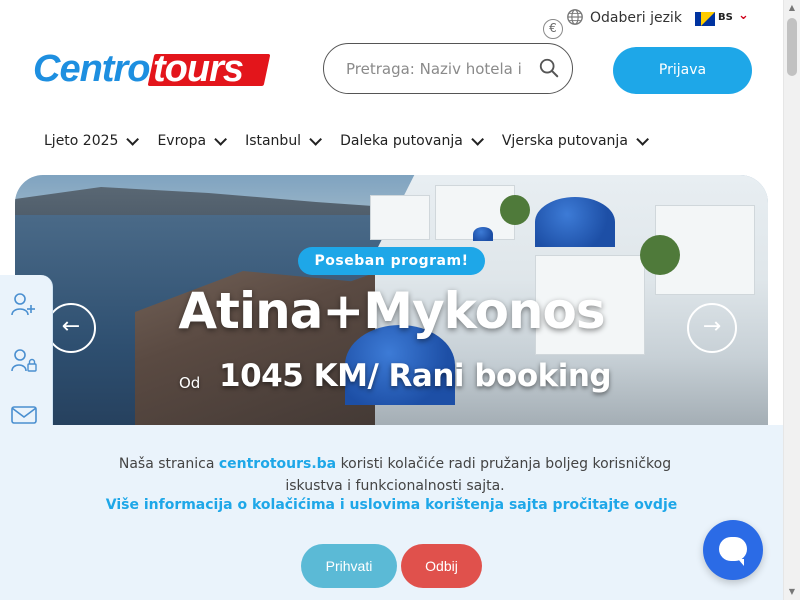 The height and width of the screenshot is (600, 800). I want to click on search-input, so click(441, 69).